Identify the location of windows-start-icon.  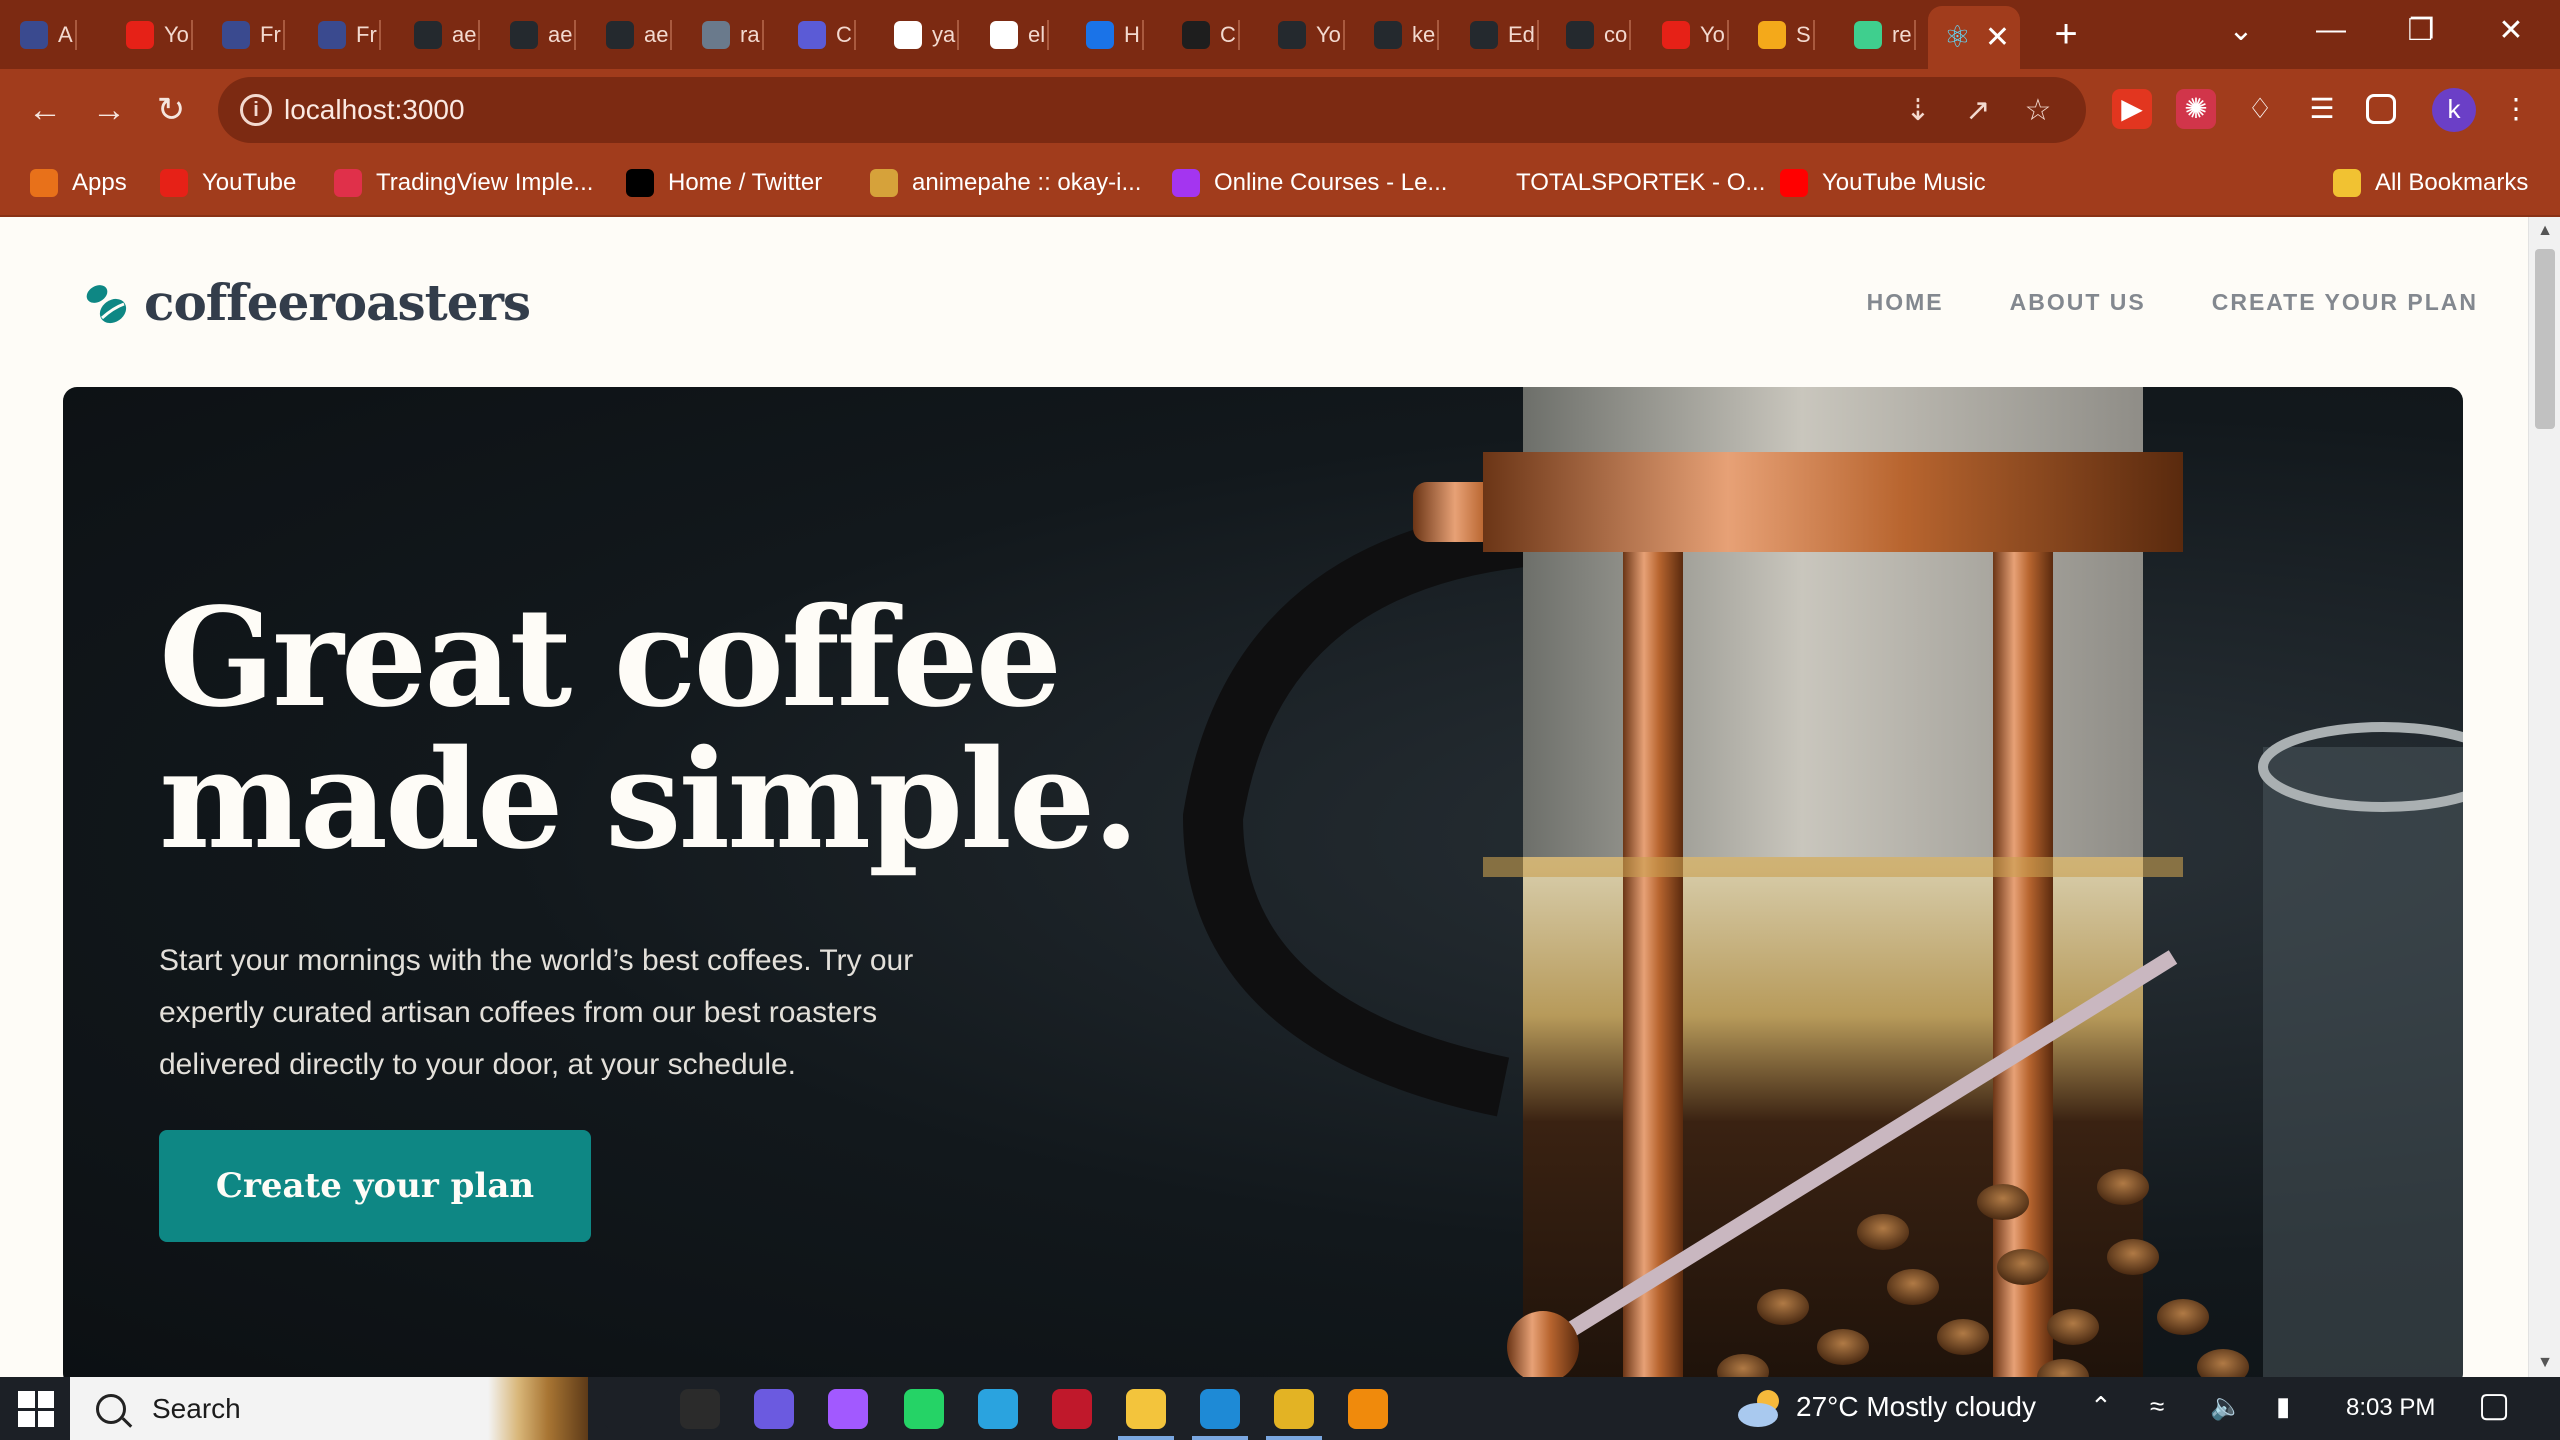
(36, 1409).